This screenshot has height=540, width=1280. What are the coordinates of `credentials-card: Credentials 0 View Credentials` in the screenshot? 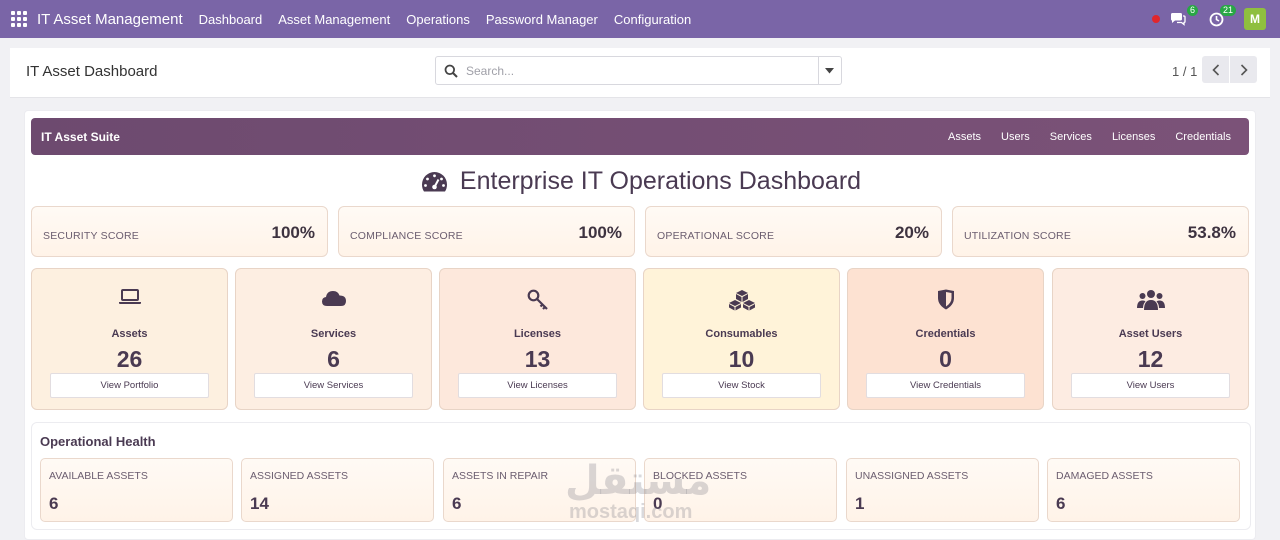 It's located at (945, 339).